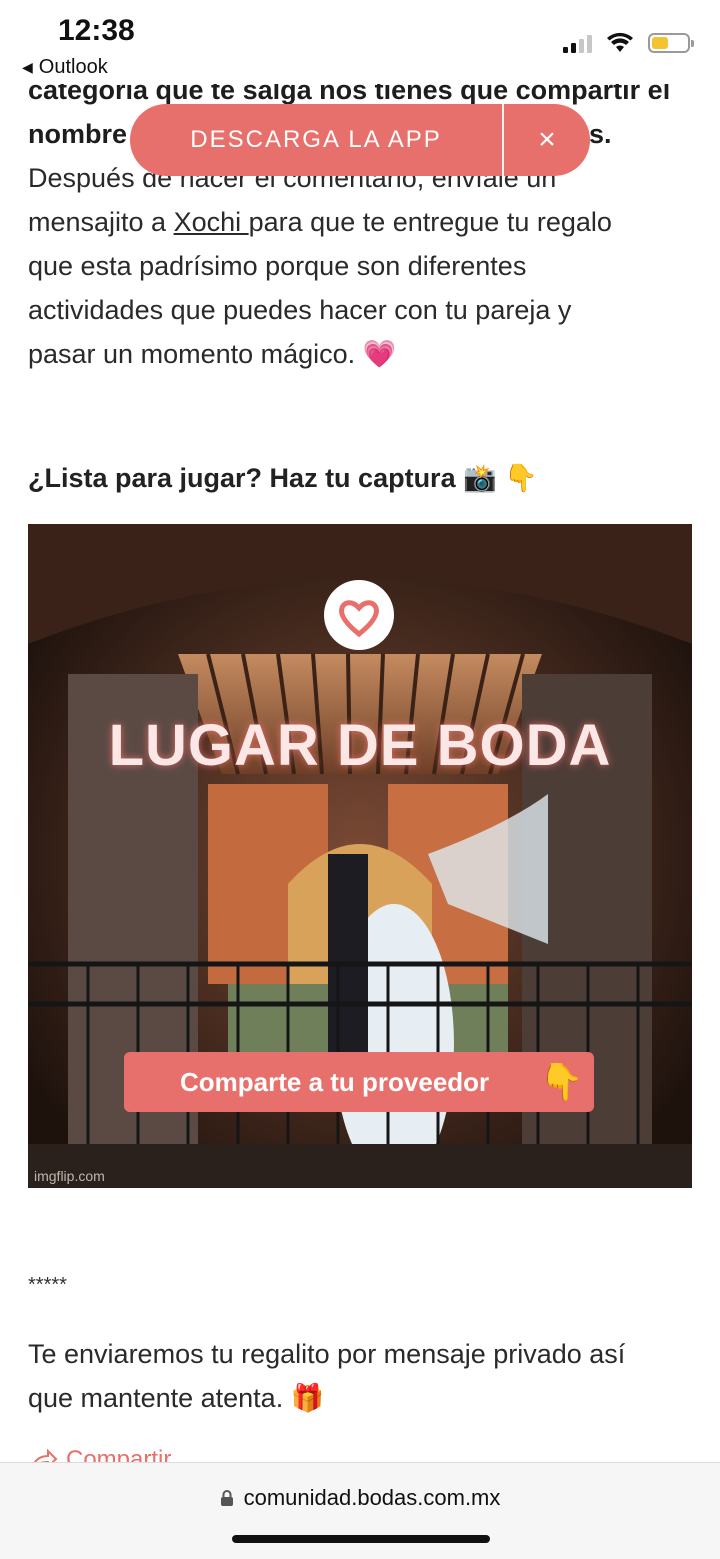  I want to click on gif-title: LUGAR DE BODA, so click(360, 745).